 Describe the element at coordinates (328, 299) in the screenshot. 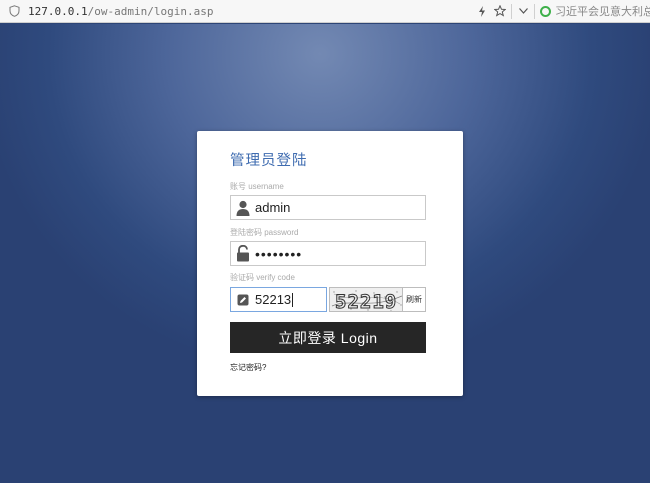

I see `verify-code-row: 52213 52219 刷新` at that location.